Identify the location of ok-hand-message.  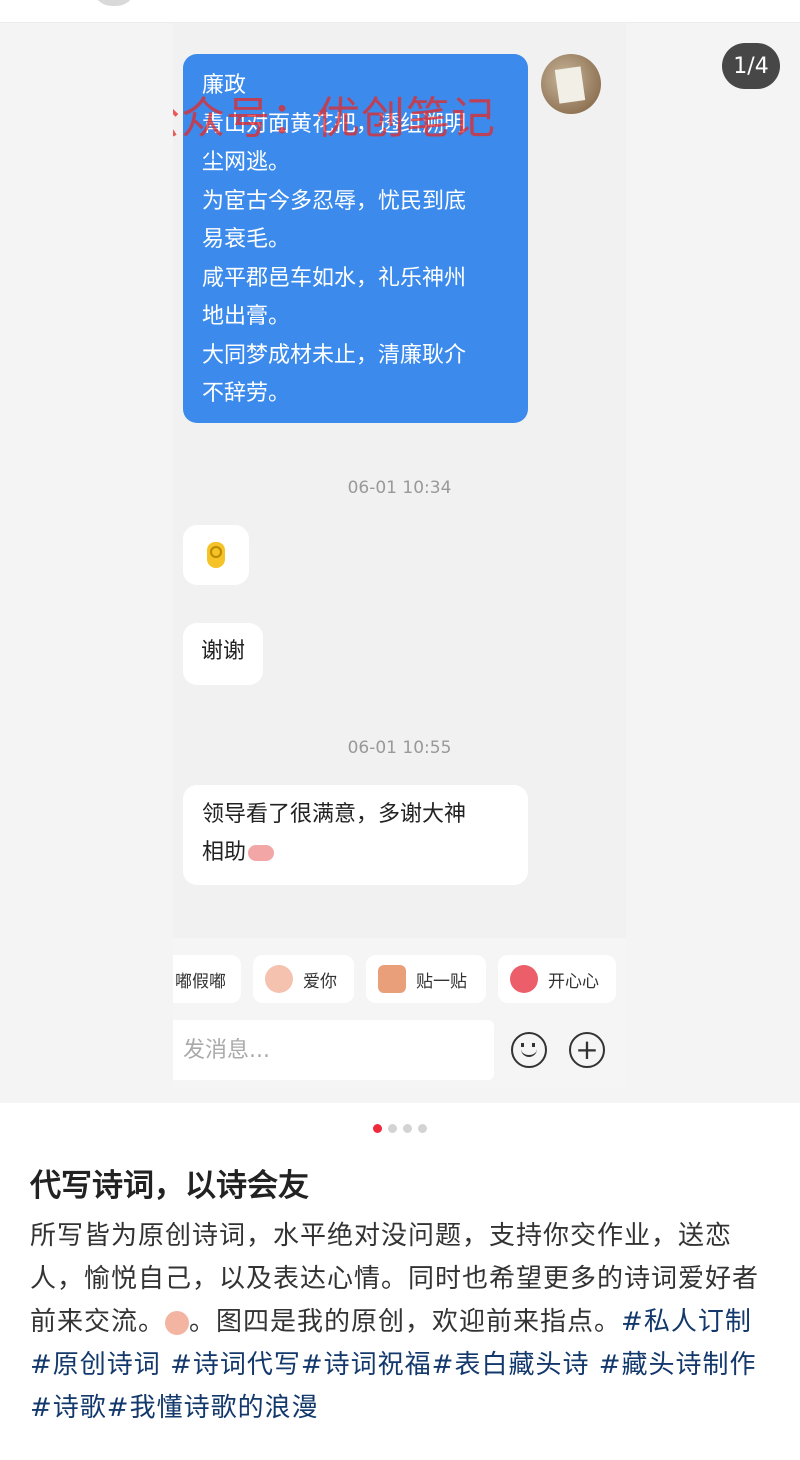
(216, 555).